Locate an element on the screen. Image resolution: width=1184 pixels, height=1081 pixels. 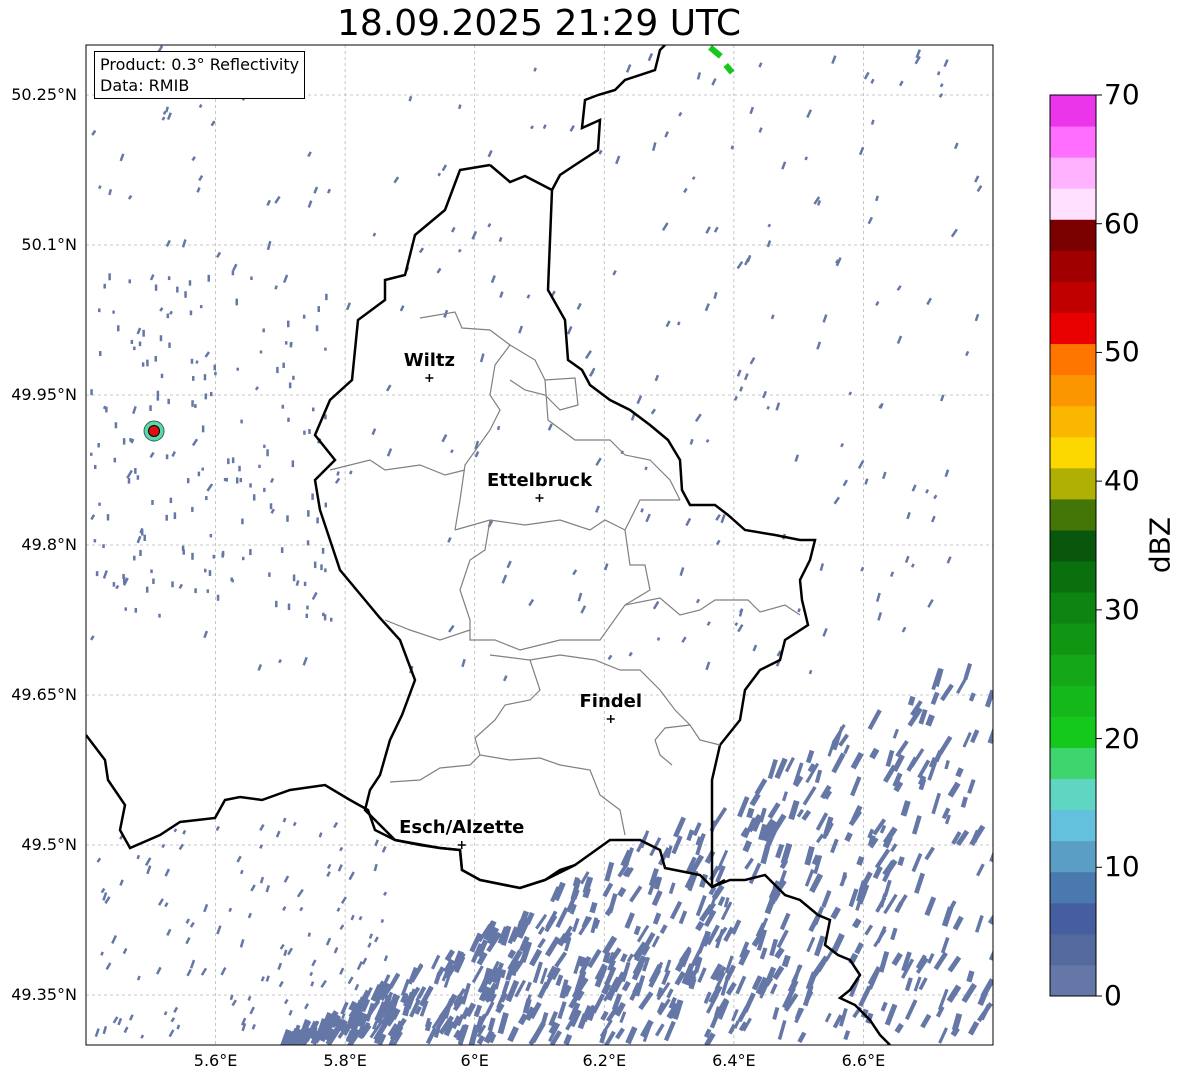
colorbar-tick-label: 10 is located at coordinates (1122, 867).